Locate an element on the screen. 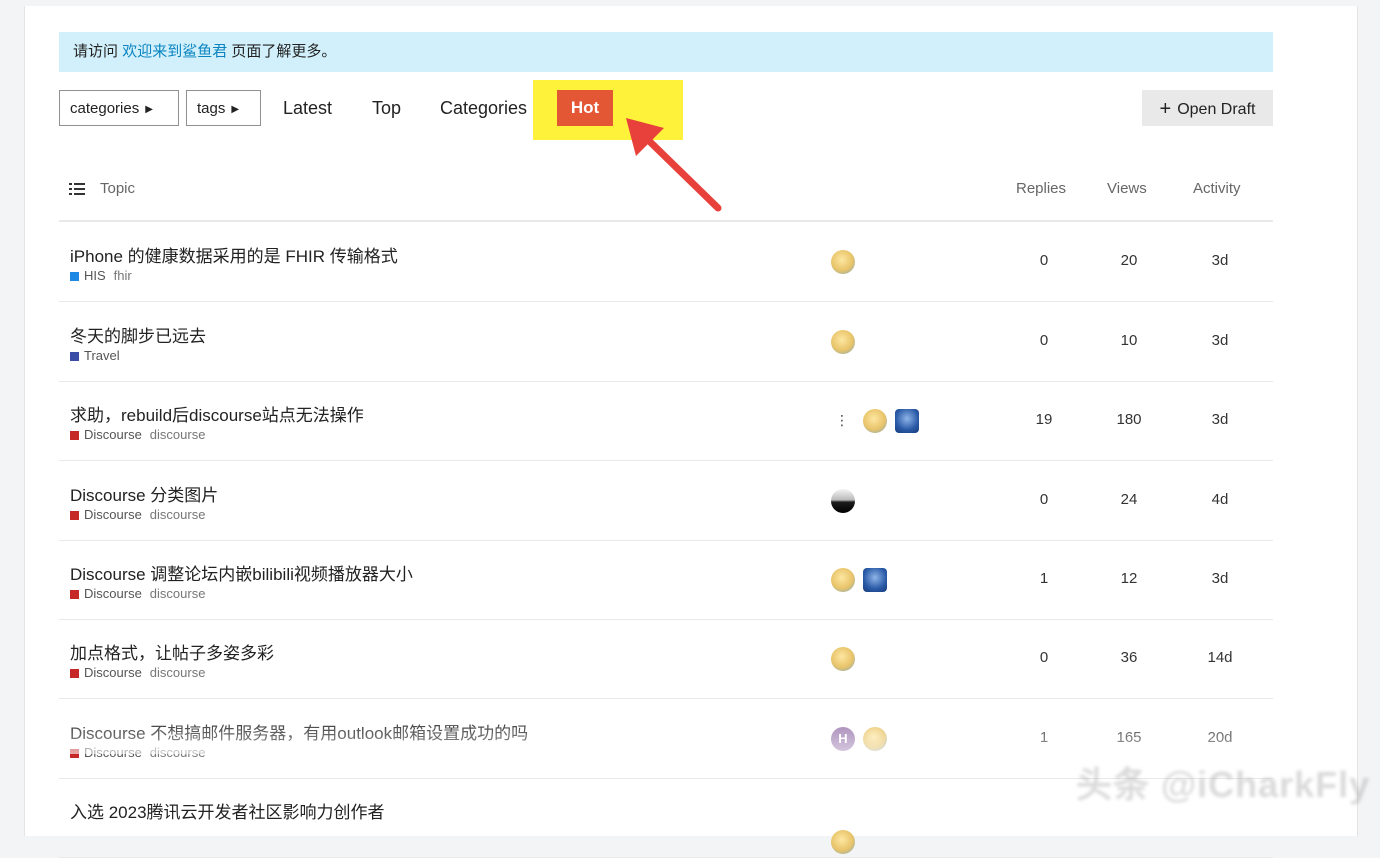 Image resolution: width=1380 pixels, height=858 pixels. header-replies: Replies is located at coordinates (1041, 188).